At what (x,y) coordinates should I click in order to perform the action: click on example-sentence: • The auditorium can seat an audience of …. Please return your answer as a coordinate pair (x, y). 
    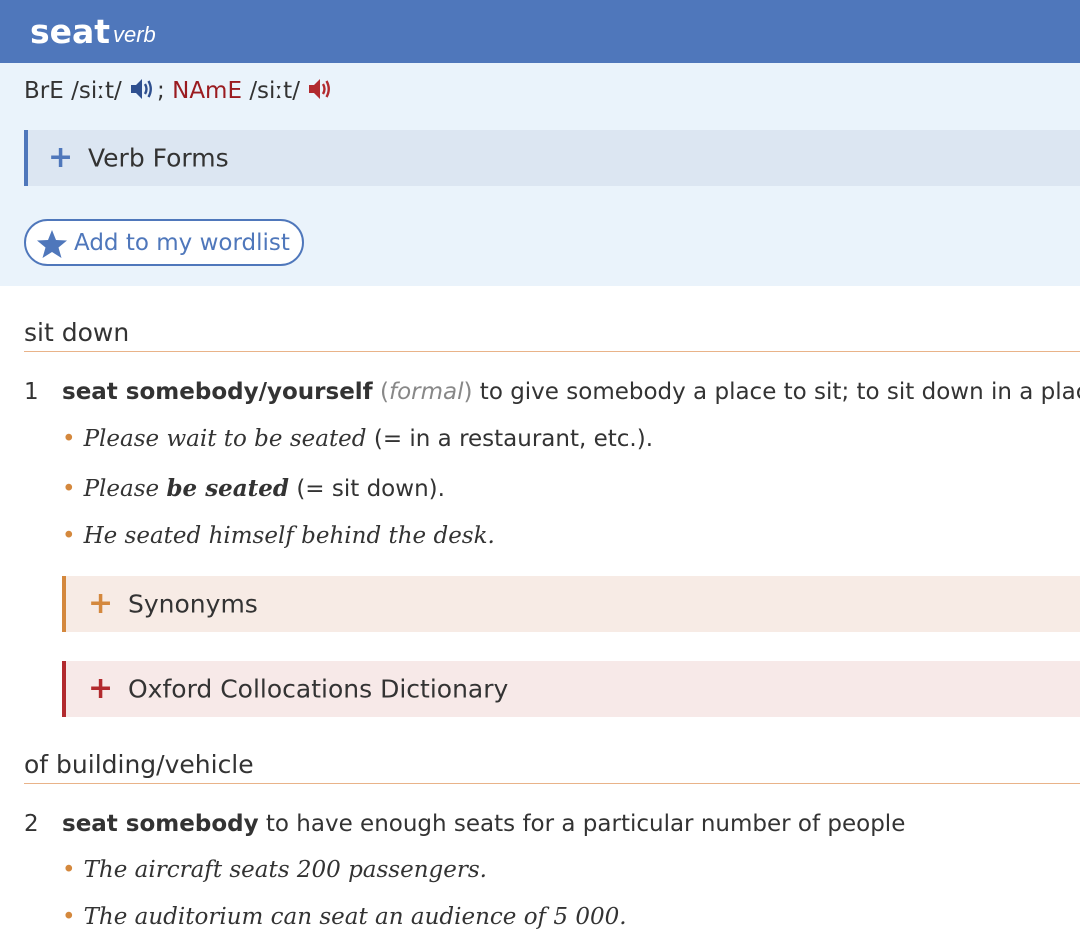
    Looking at the image, I should click on (344, 917).